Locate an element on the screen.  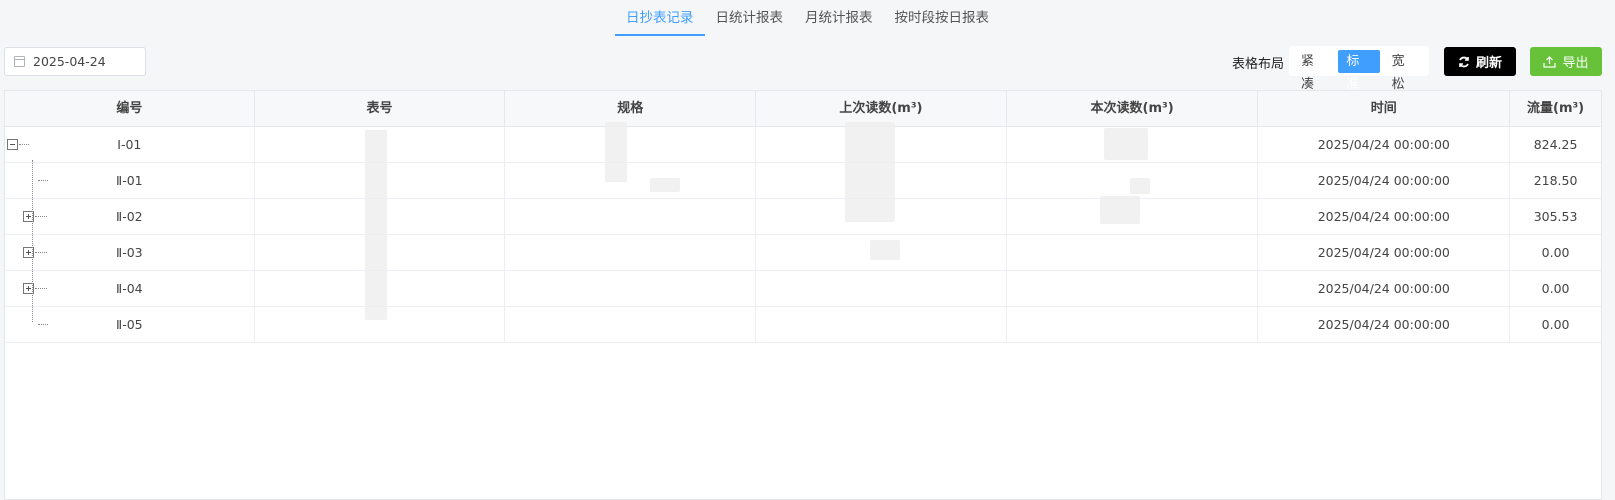
header-spec: 规格 is located at coordinates (631, 109).